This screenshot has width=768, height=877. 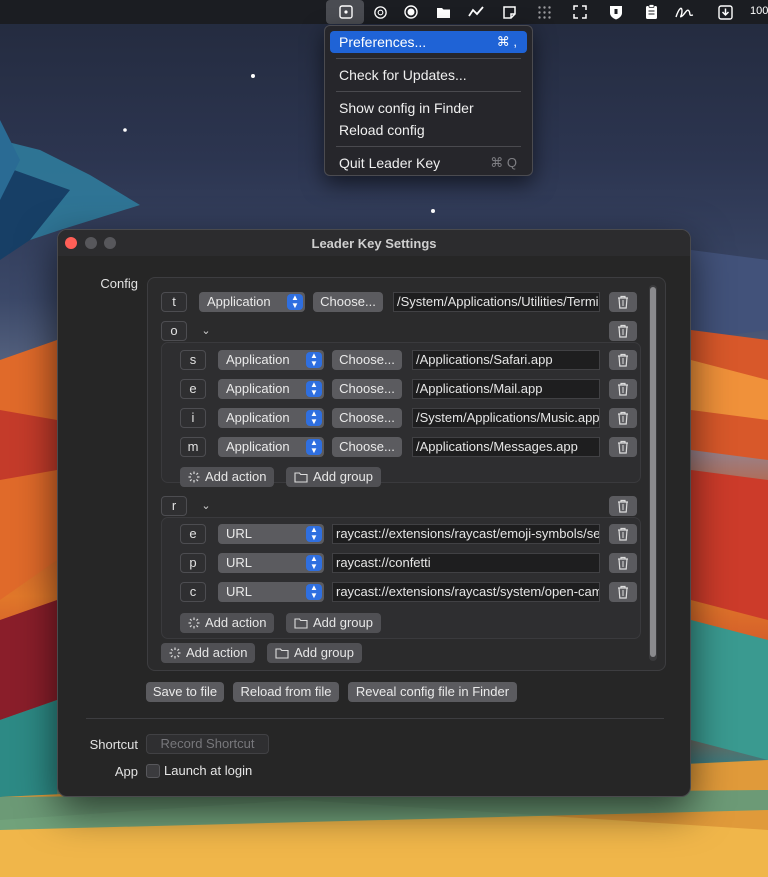 What do you see at coordinates (651, 12) in the screenshot?
I see `clipboard-icon` at bounding box center [651, 12].